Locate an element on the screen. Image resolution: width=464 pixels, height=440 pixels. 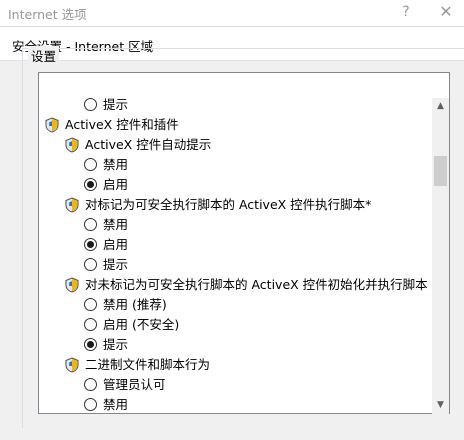
settings-group-item: 二进制文件和脚本行为 is located at coordinates (235, 365).